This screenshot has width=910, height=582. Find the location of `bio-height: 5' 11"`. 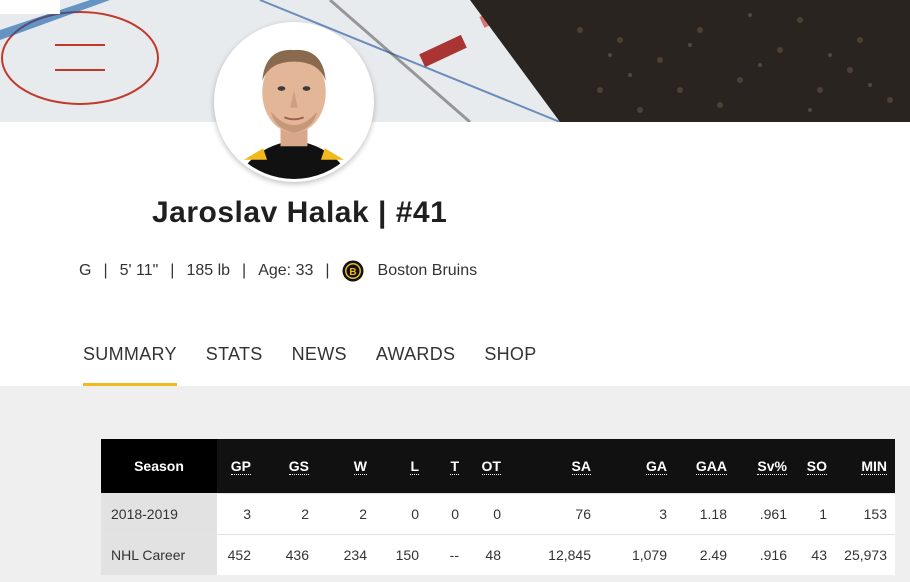

bio-height: 5' 11" is located at coordinates (139, 270).